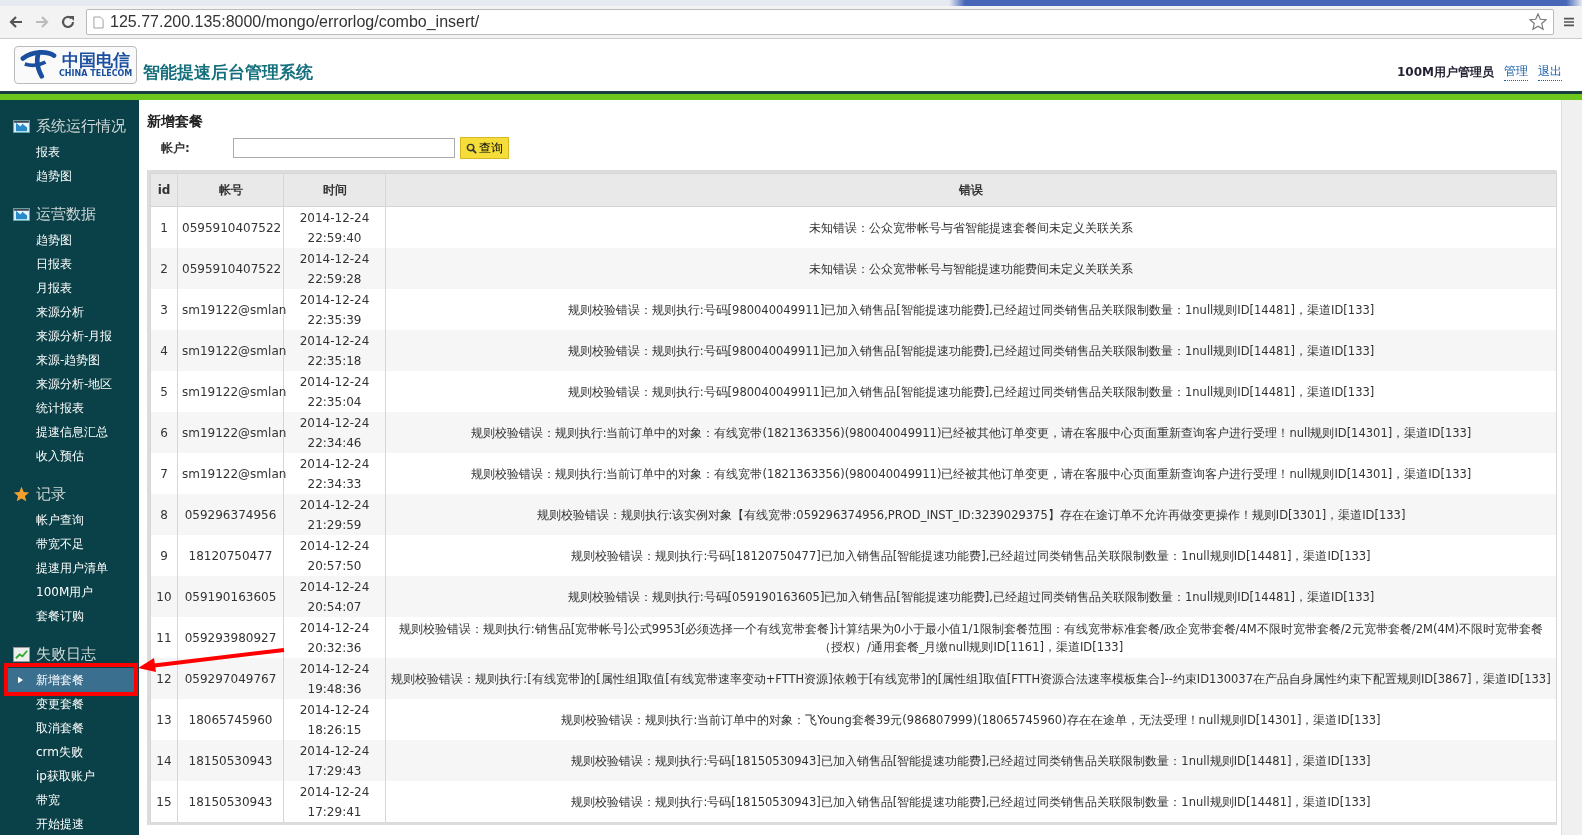 The width and height of the screenshot is (1582, 835). Describe the element at coordinates (971, 678) in the screenshot. I see `table-cell: 规则校验错误：规则执行:[有线宽带]的[属性组]取值[有线宽带速率变动+FTTH资源]依赖于[有线宽带]的[属性组]取值[FTTH资源合法速率模板集合]--约束ID130037在产品自身属性约束下配置规则ID[3867]，渠道ID[133]` at that location.